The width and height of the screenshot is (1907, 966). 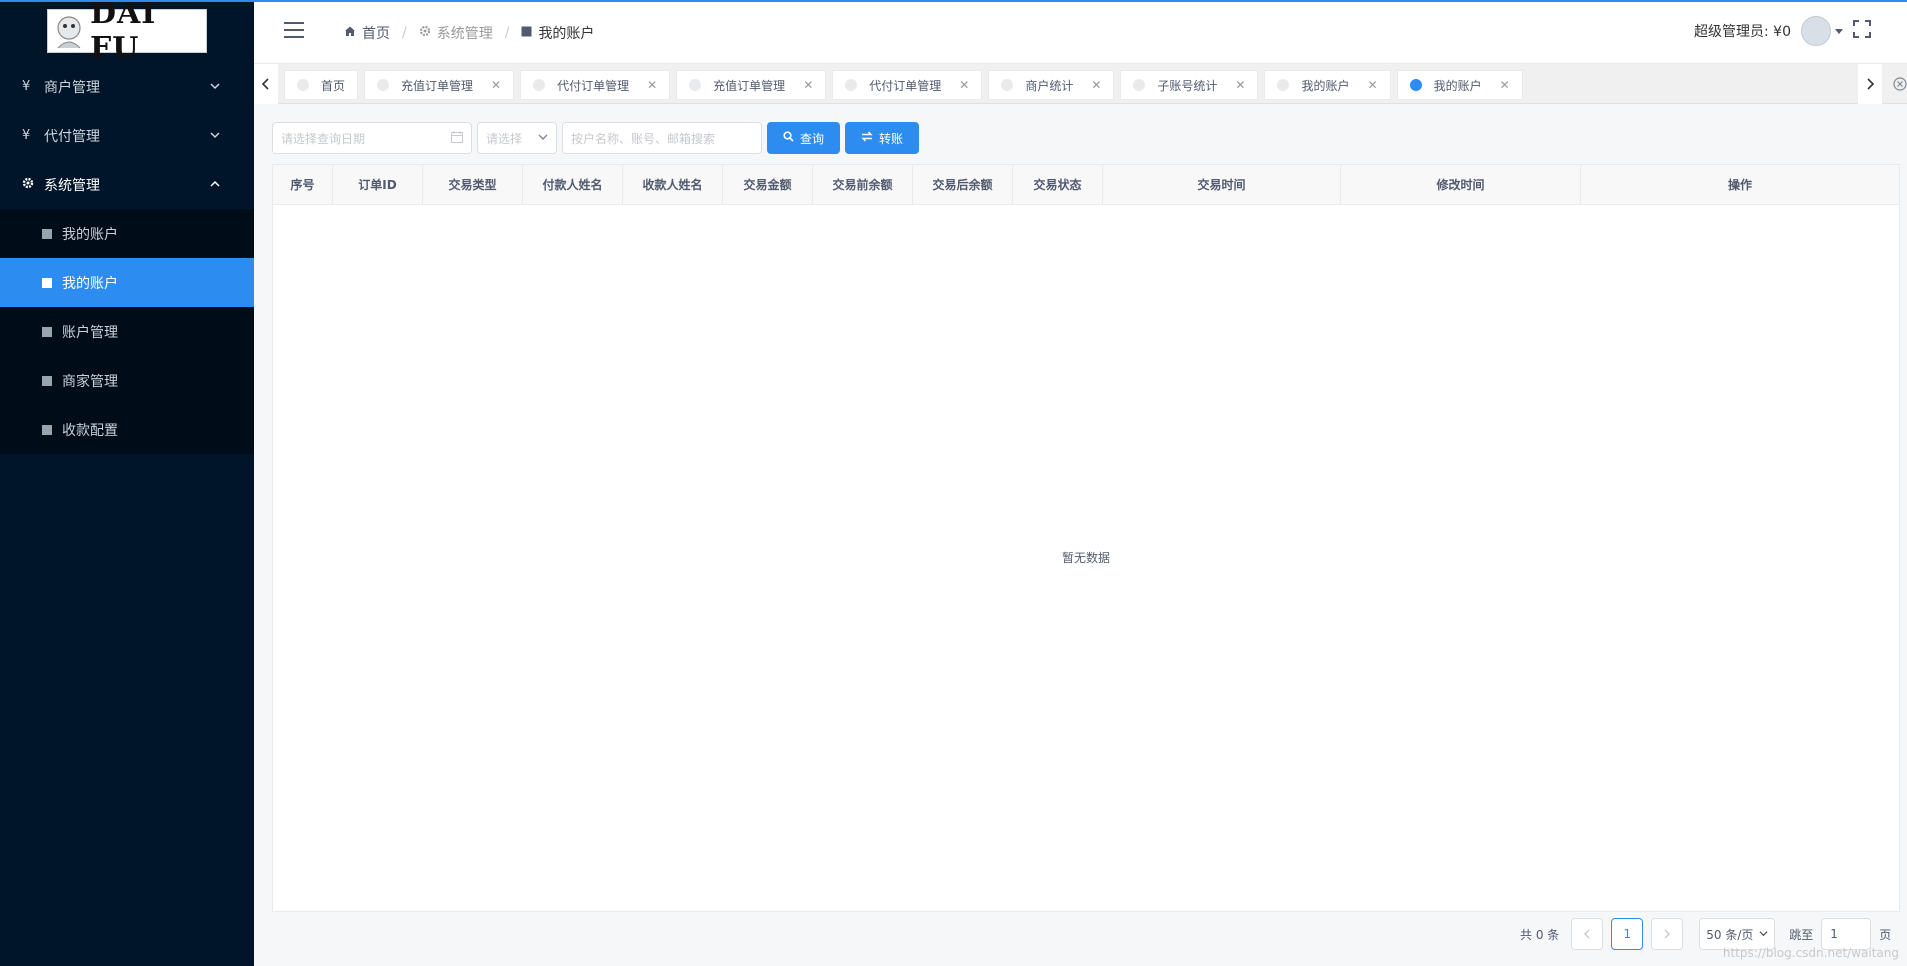 I want to click on breadcrumb: 首页 / 系统管理 / 我的账户, so click(x=469, y=33).